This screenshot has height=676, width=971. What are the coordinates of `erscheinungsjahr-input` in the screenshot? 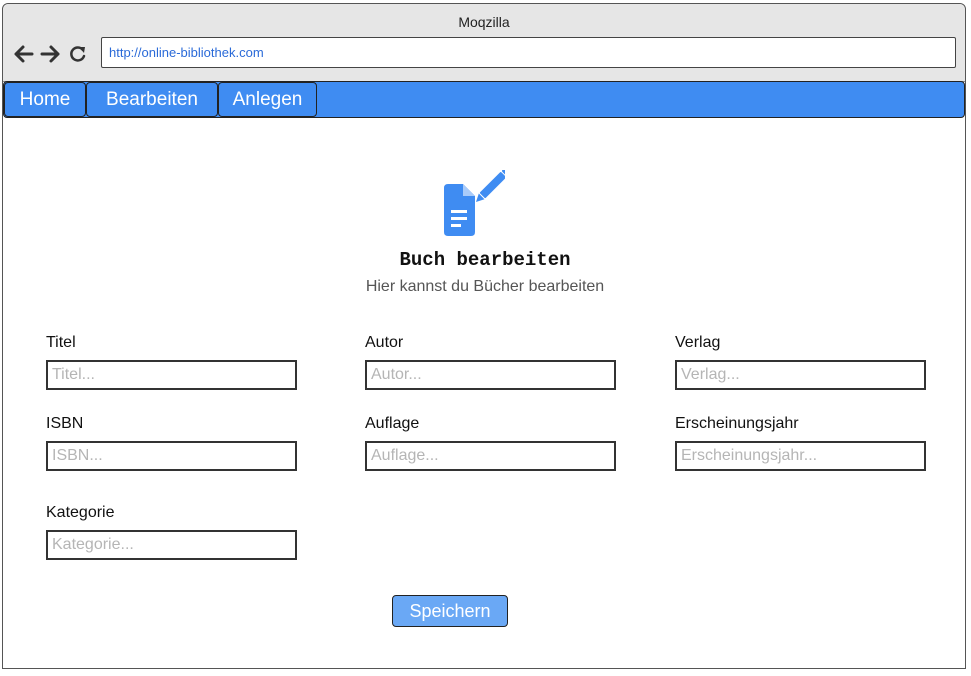 It's located at (800, 456).